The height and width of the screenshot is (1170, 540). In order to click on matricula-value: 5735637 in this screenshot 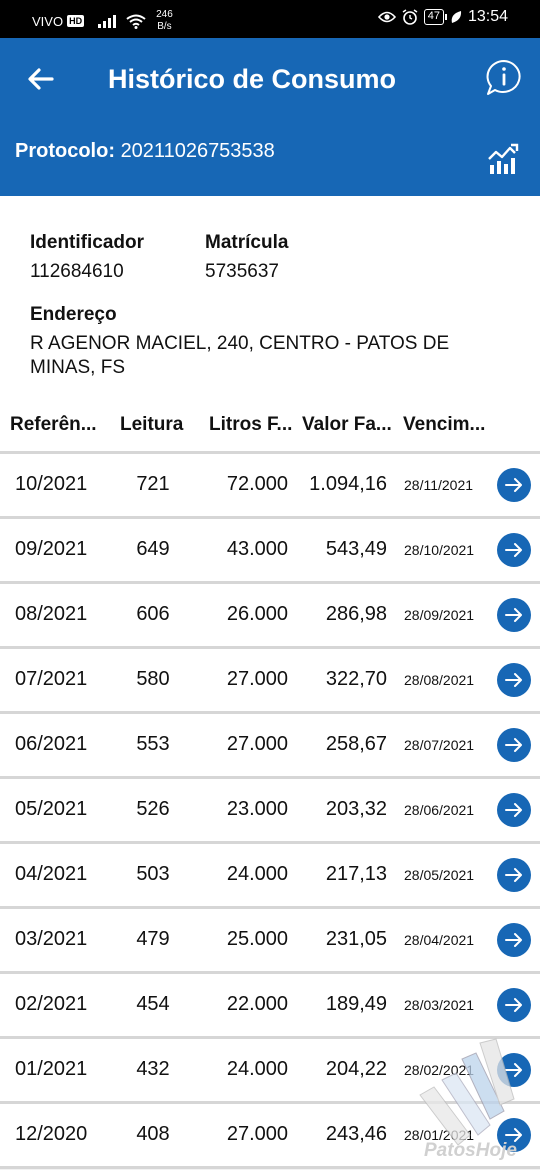, I will do `click(242, 271)`.